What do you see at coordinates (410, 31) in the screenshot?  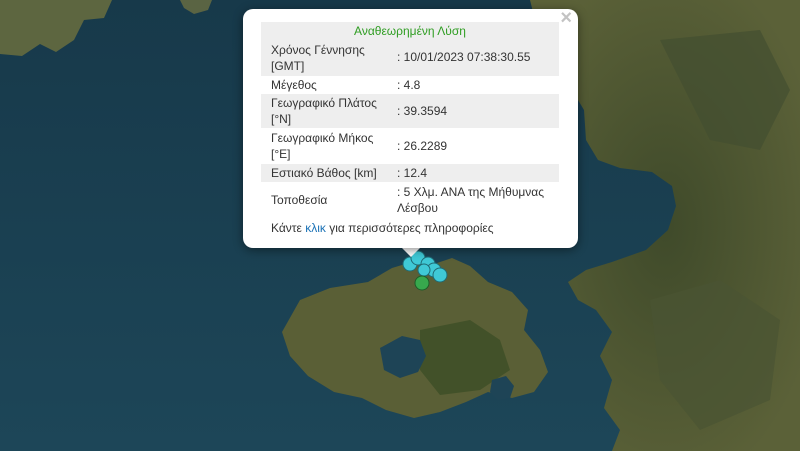 I see `popup-title: Αναθεωρημένη Λύση` at bounding box center [410, 31].